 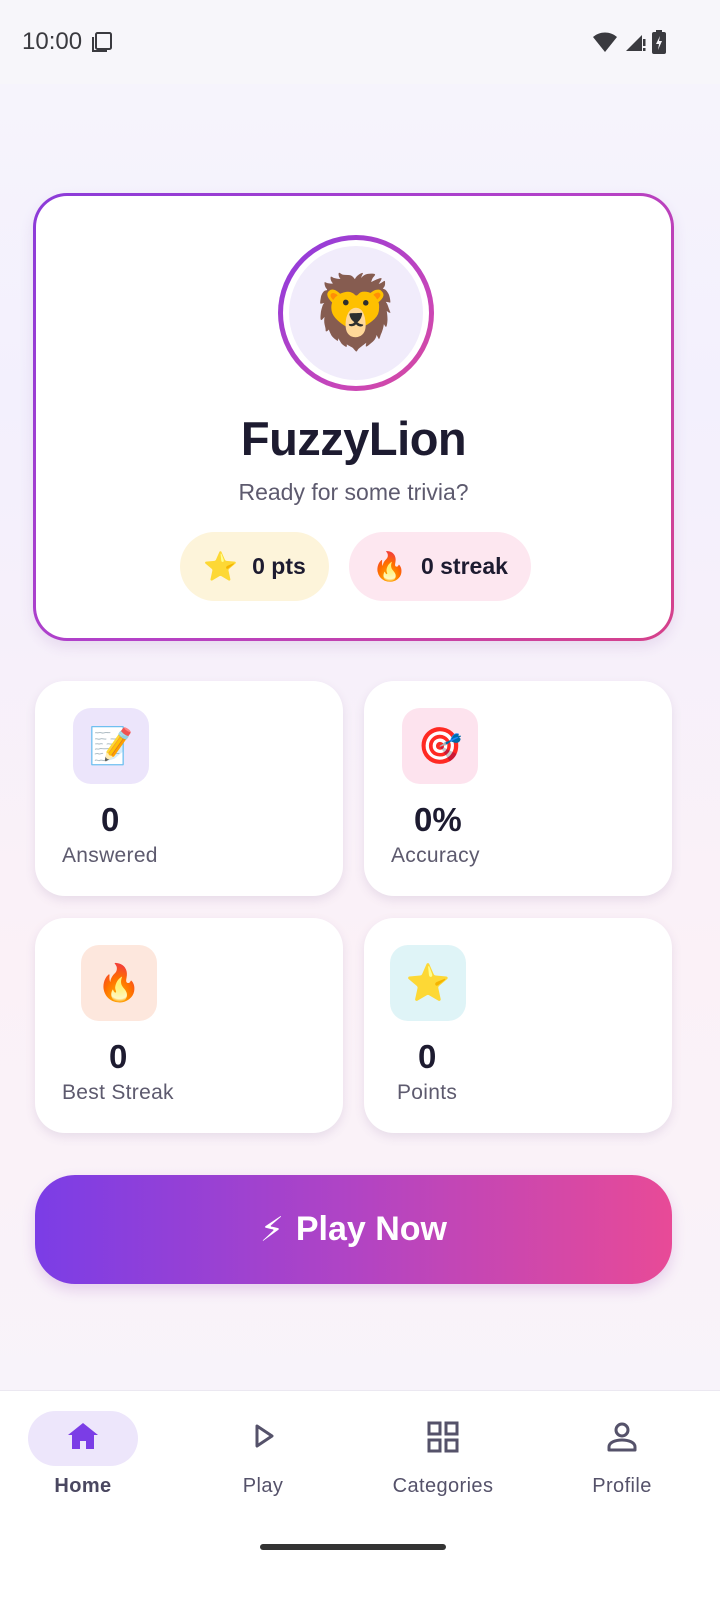 I want to click on points-chip: ⭐ 0 pts, so click(x=254, y=566).